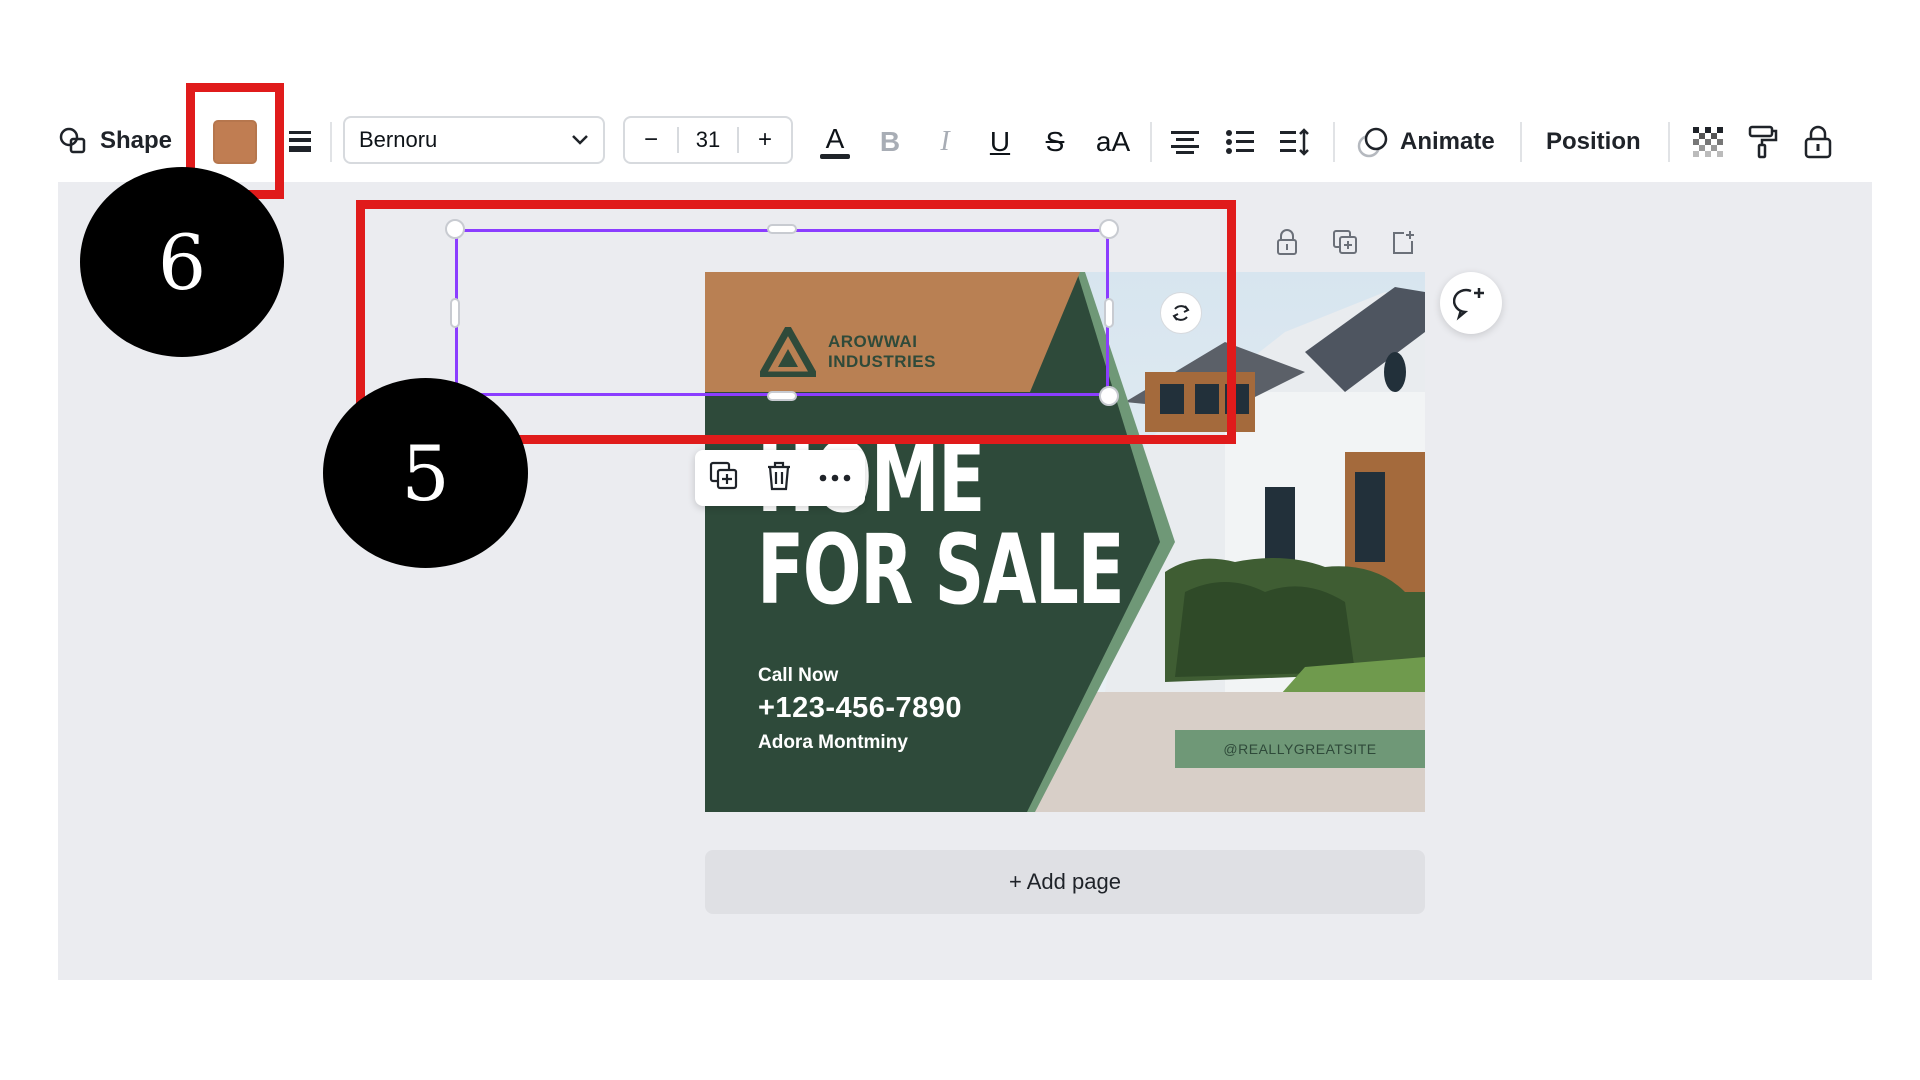 The width and height of the screenshot is (1920, 1080). What do you see at coordinates (835, 138) in the screenshot?
I see `text-color-icon: A` at bounding box center [835, 138].